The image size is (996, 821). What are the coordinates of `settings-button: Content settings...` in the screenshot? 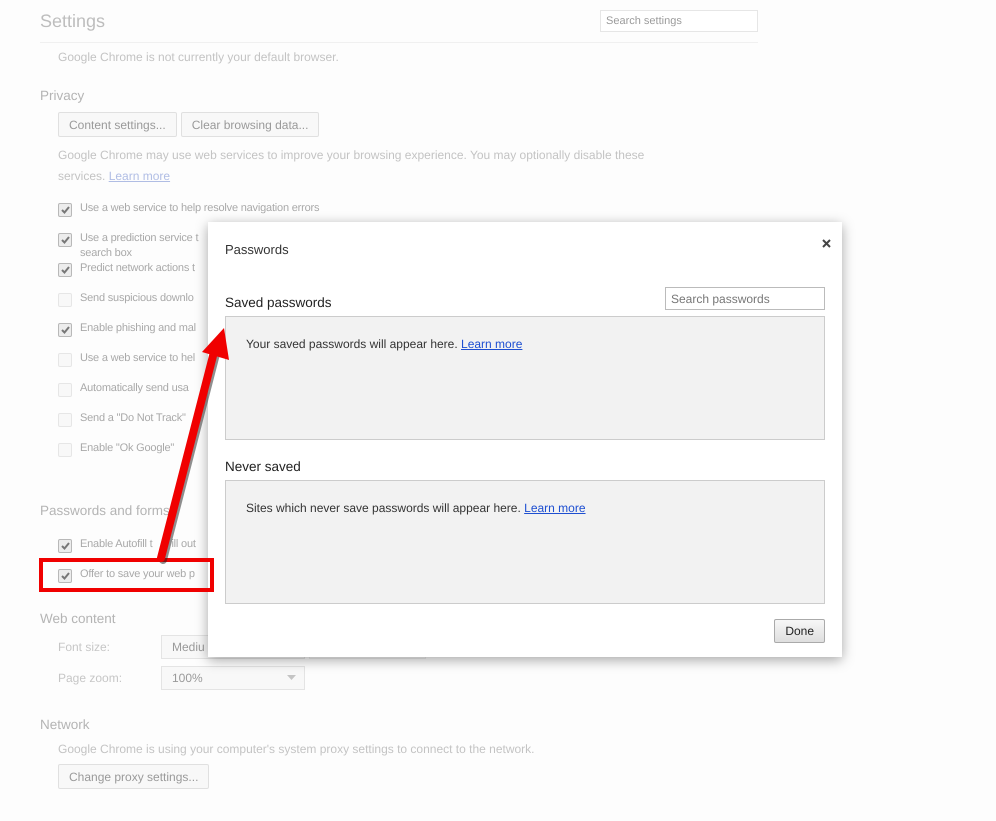 It's located at (117, 124).